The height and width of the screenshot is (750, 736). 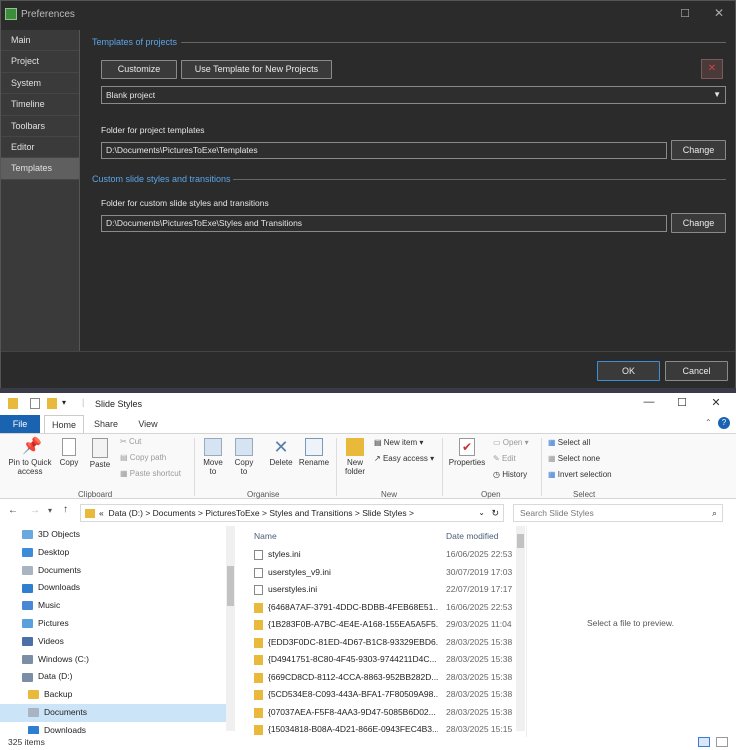 What do you see at coordinates (65, 729) in the screenshot?
I see `nav-downloads-d-label: Downloads` at bounding box center [65, 729].